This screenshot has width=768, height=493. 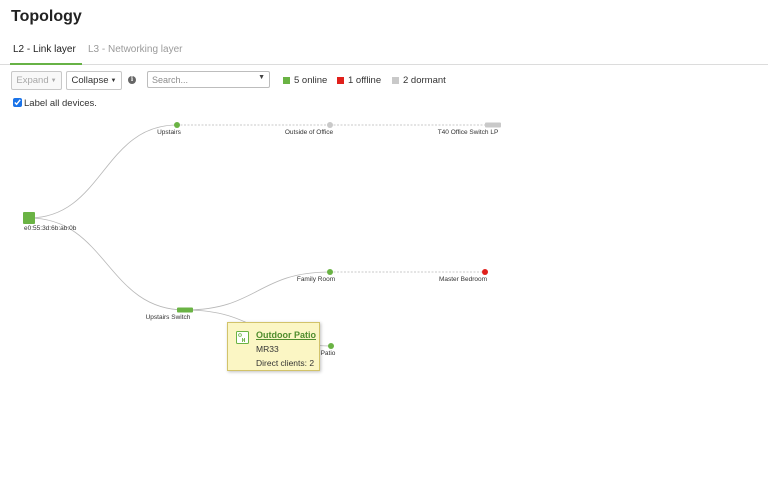 I want to click on node-gateway, so click(x=29, y=218).